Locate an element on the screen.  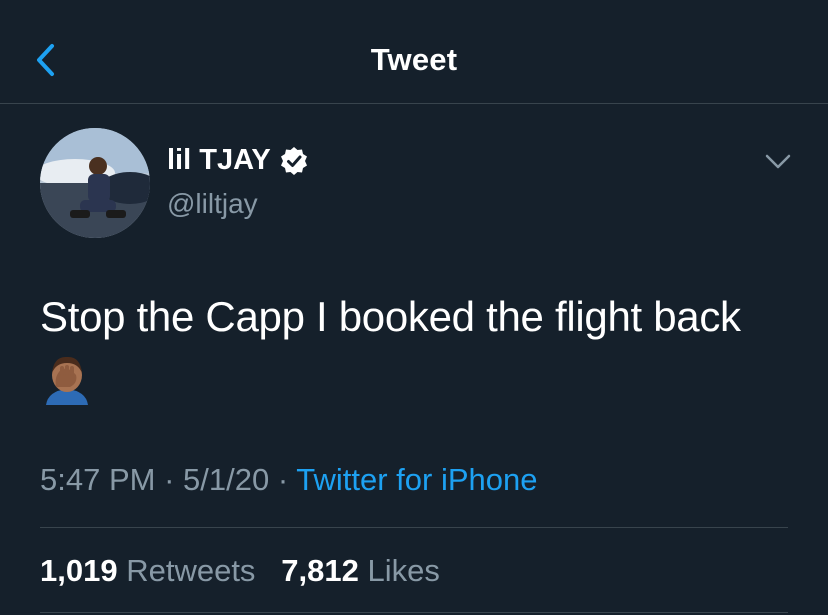
likes-stat: 7,812 Likes is located at coordinates (360, 570).